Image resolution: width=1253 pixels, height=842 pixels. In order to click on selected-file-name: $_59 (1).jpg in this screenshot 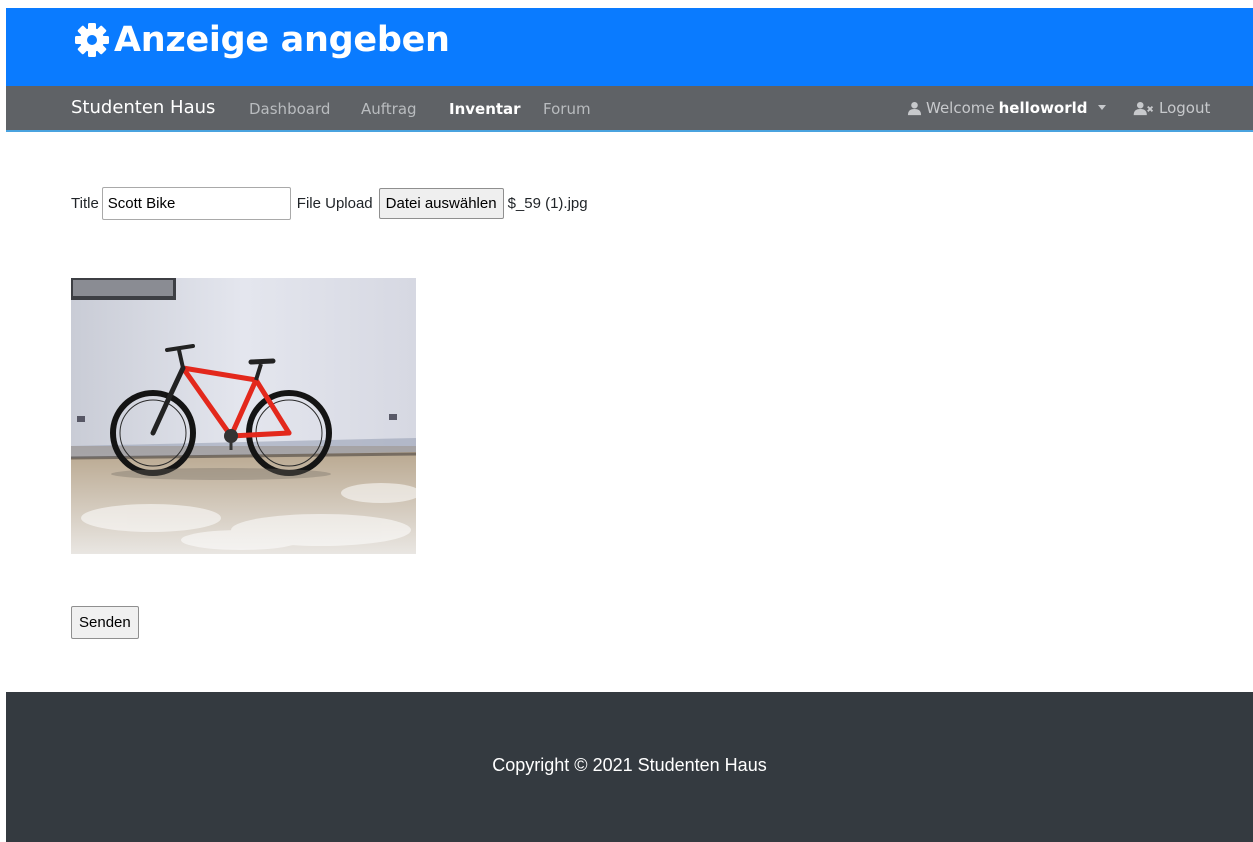, I will do `click(547, 203)`.